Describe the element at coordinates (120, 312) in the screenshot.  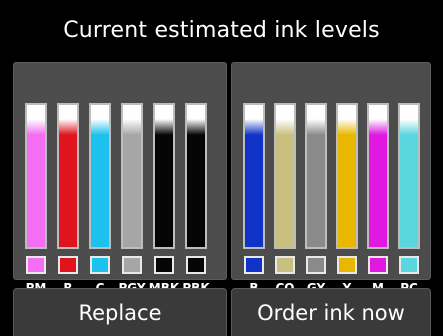
I see `replace-button: Replace` at that location.